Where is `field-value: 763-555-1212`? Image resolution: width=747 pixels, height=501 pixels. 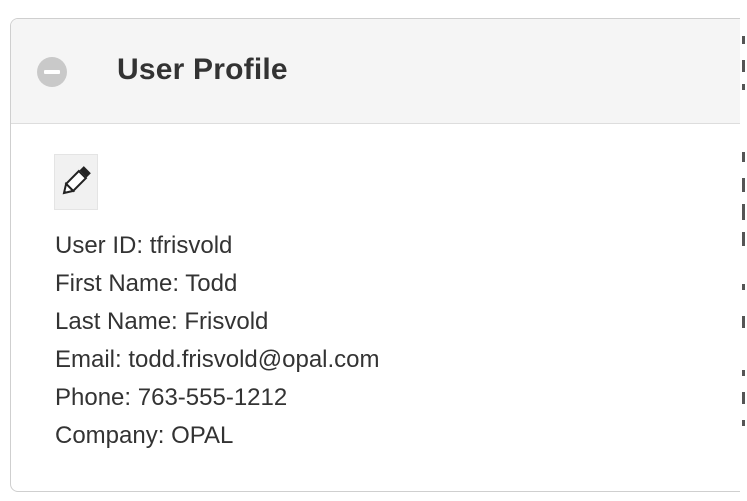 field-value: 763-555-1212 is located at coordinates (212, 397).